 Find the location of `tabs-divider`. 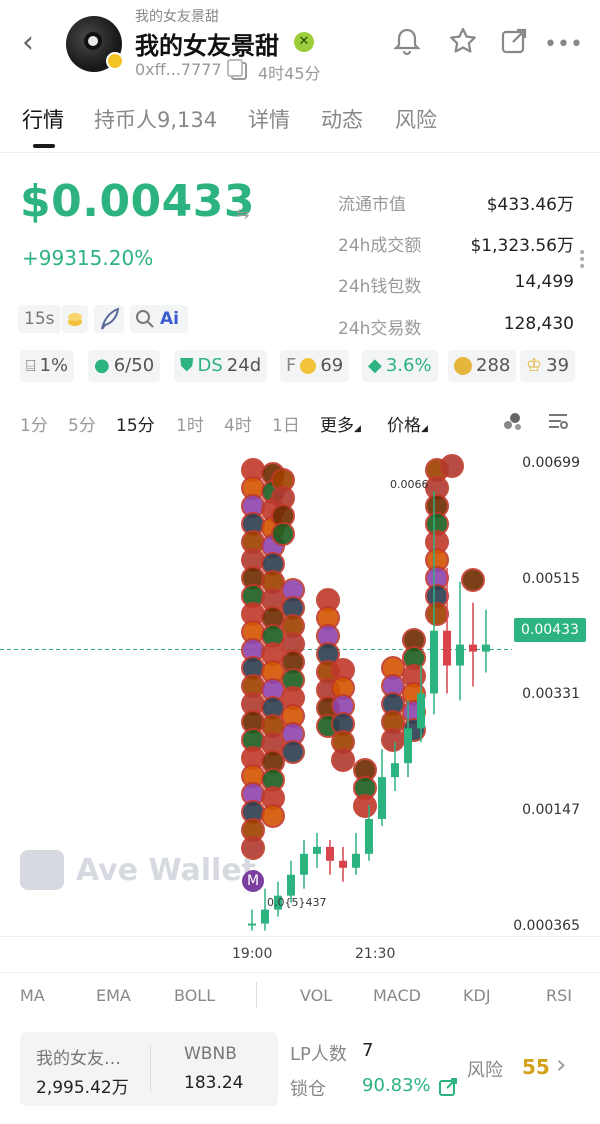

tabs-divider is located at coordinates (300, 152).